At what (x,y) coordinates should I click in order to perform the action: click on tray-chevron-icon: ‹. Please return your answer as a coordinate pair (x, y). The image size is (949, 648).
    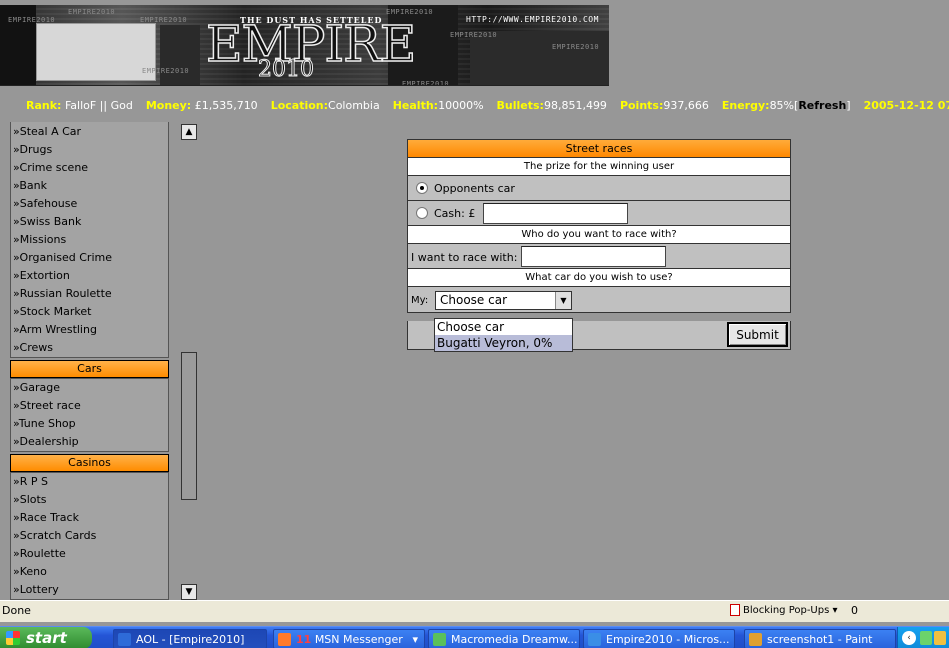
    Looking at the image, I should click on (909, 638).